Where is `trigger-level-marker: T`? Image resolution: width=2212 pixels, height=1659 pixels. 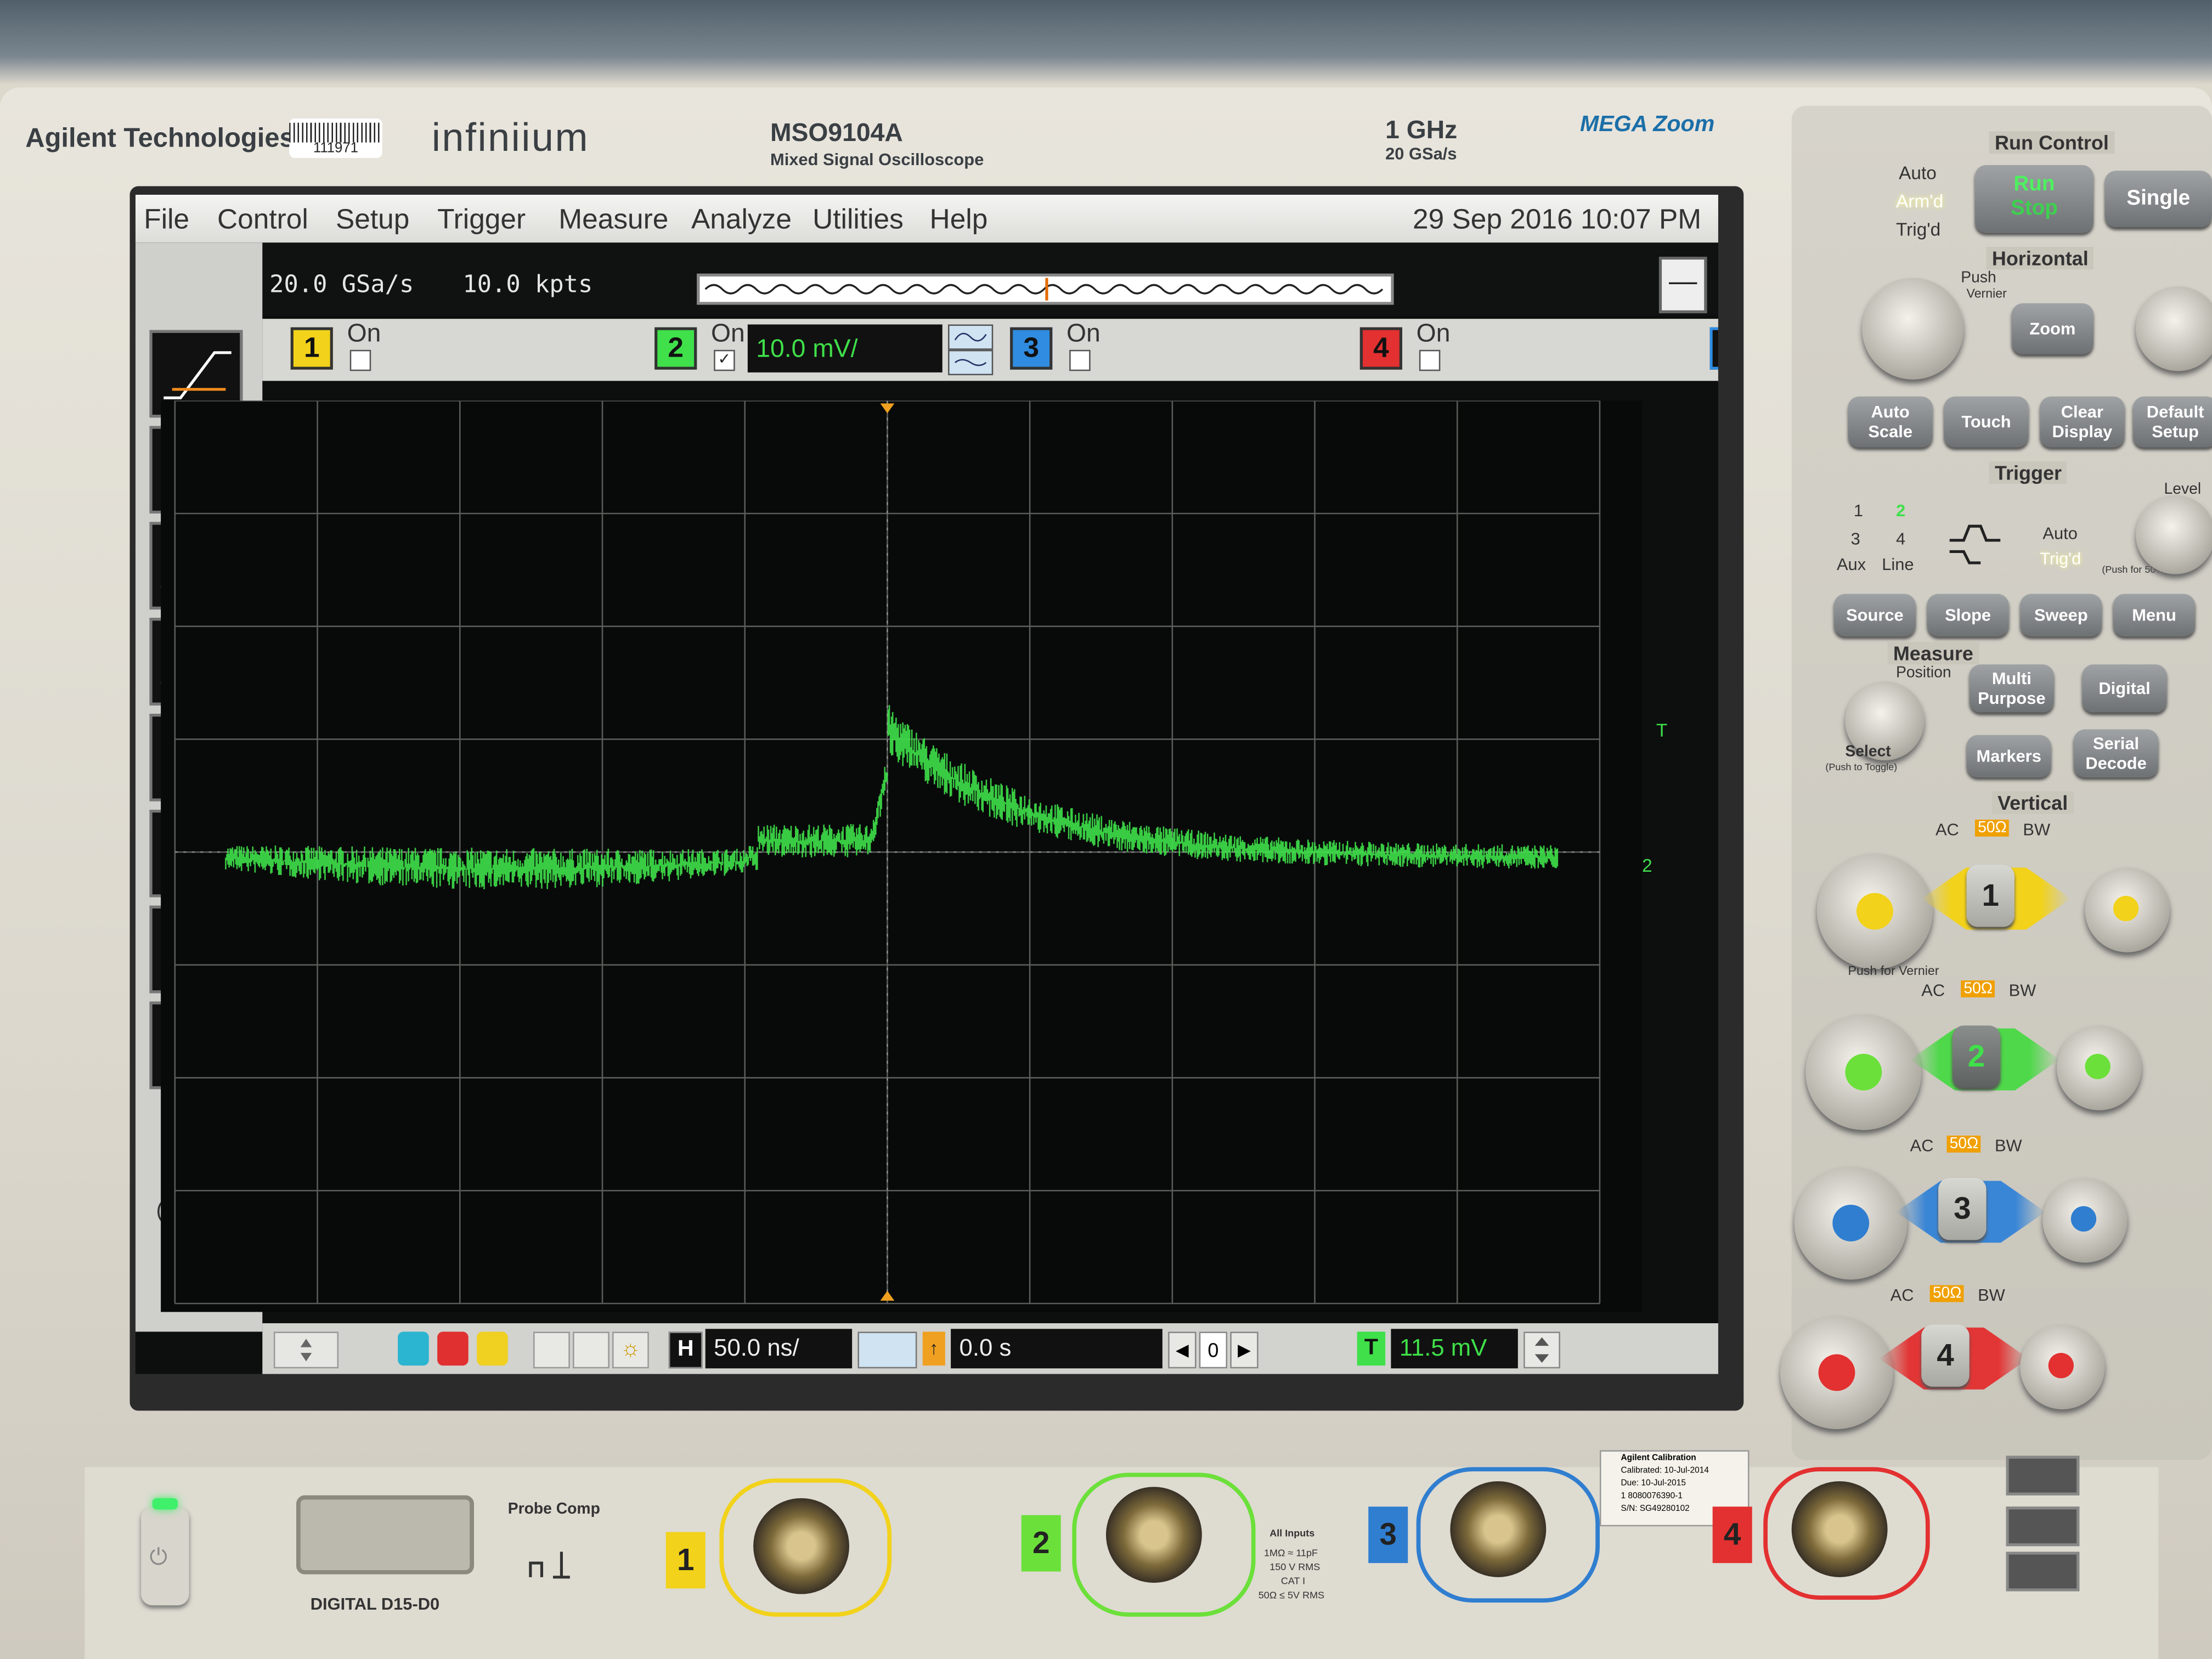 trigger-level-marker: T is located at coordinates (1661, 730).